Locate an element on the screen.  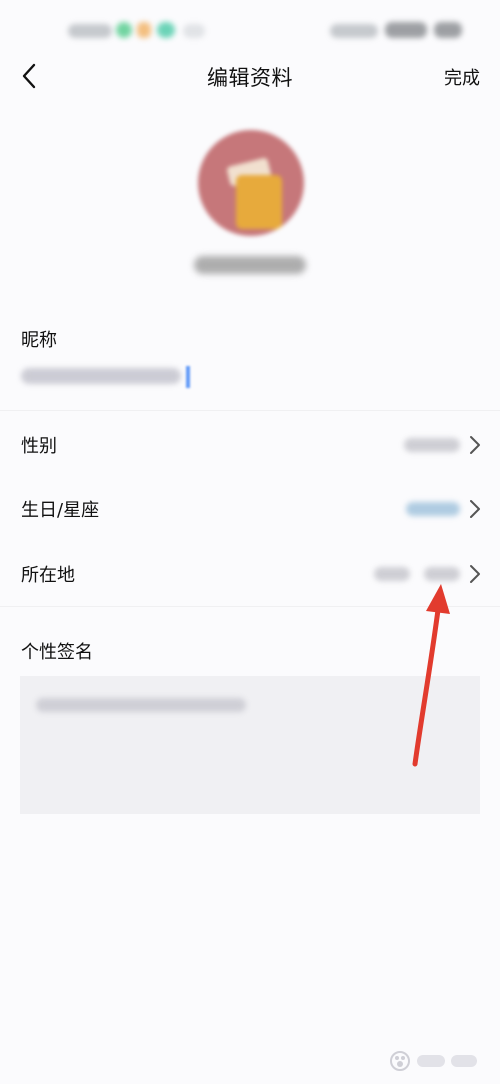
status-signal is located at coordinates (406, 30).